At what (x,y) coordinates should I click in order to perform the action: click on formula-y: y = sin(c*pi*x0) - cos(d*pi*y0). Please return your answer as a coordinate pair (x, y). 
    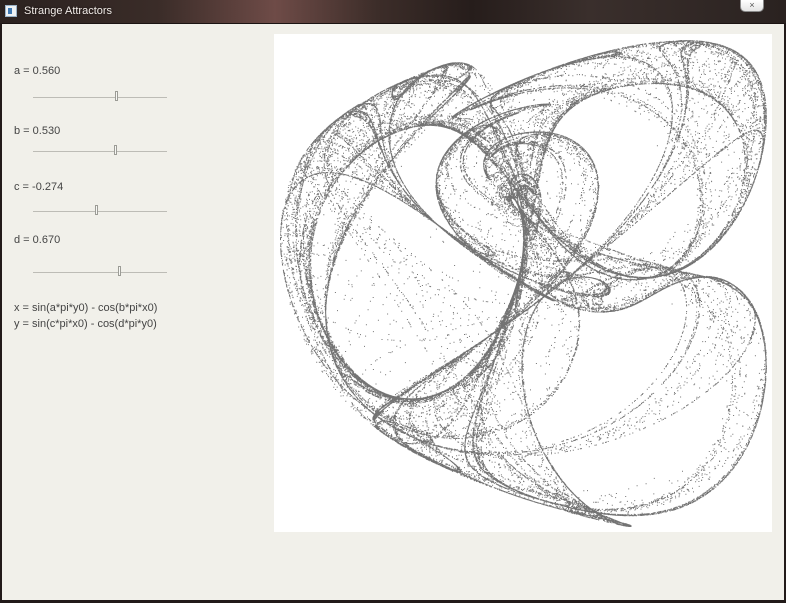
    Looking at the image, I should click on (85, 324).